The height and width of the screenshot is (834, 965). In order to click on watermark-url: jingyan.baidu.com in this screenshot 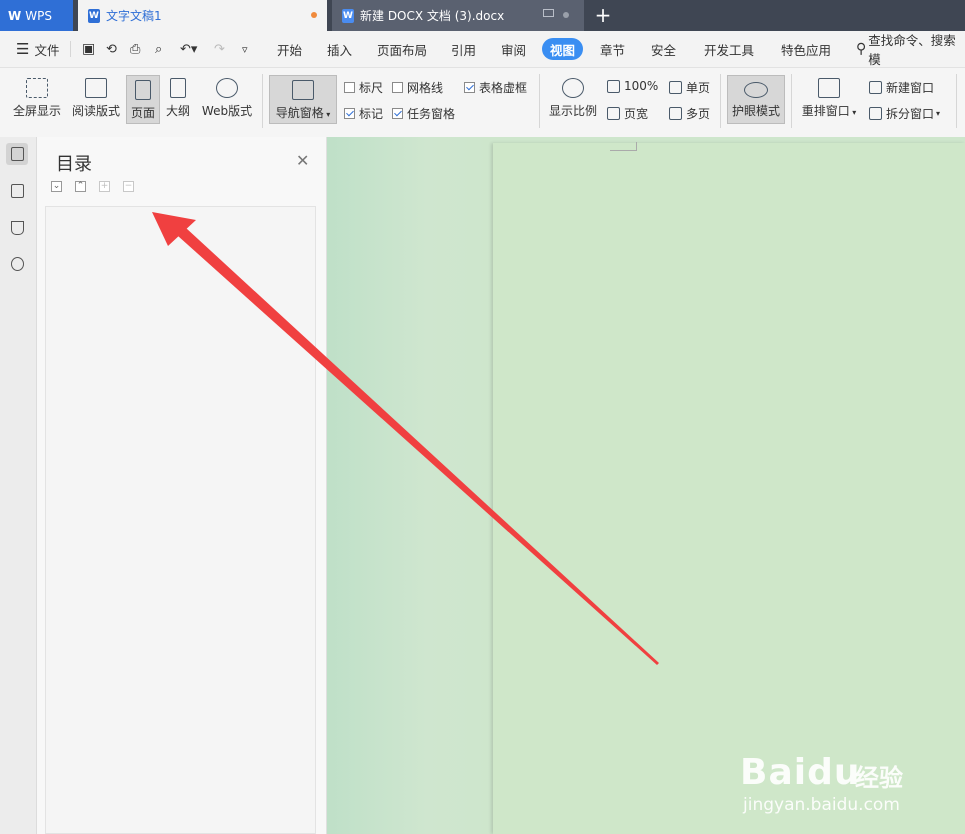, I will do `click(821, 805)`.